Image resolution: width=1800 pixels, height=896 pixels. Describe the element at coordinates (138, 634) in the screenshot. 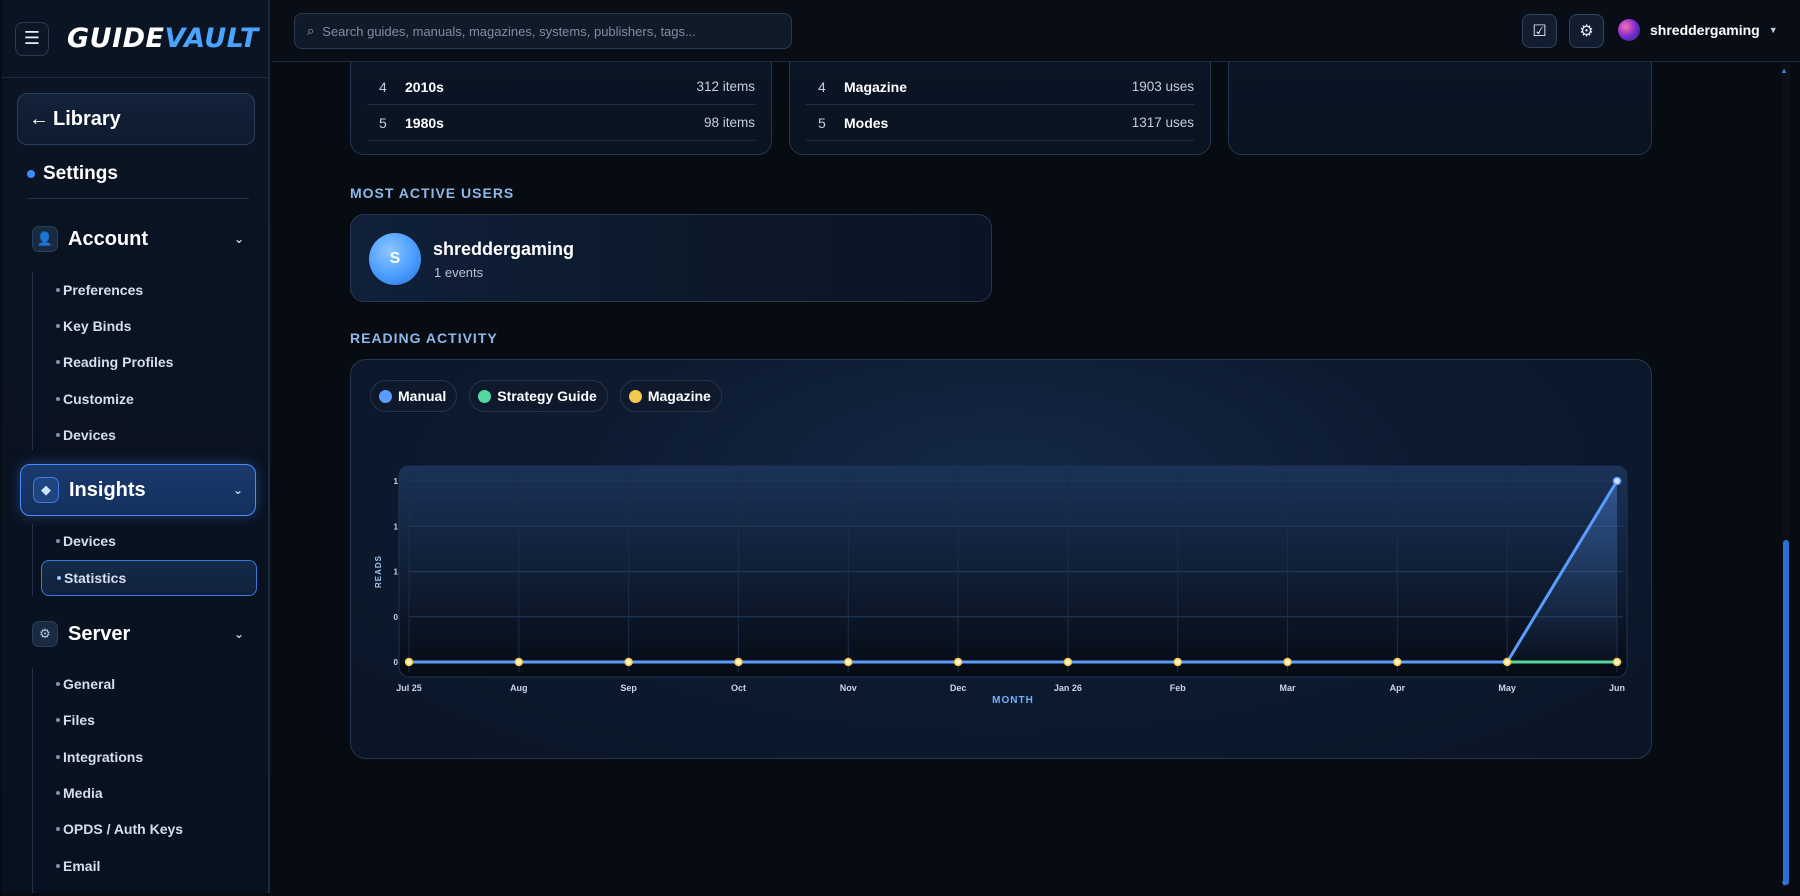

I see `sidebar-section-server: ⚙ Server ⌄` at that location.